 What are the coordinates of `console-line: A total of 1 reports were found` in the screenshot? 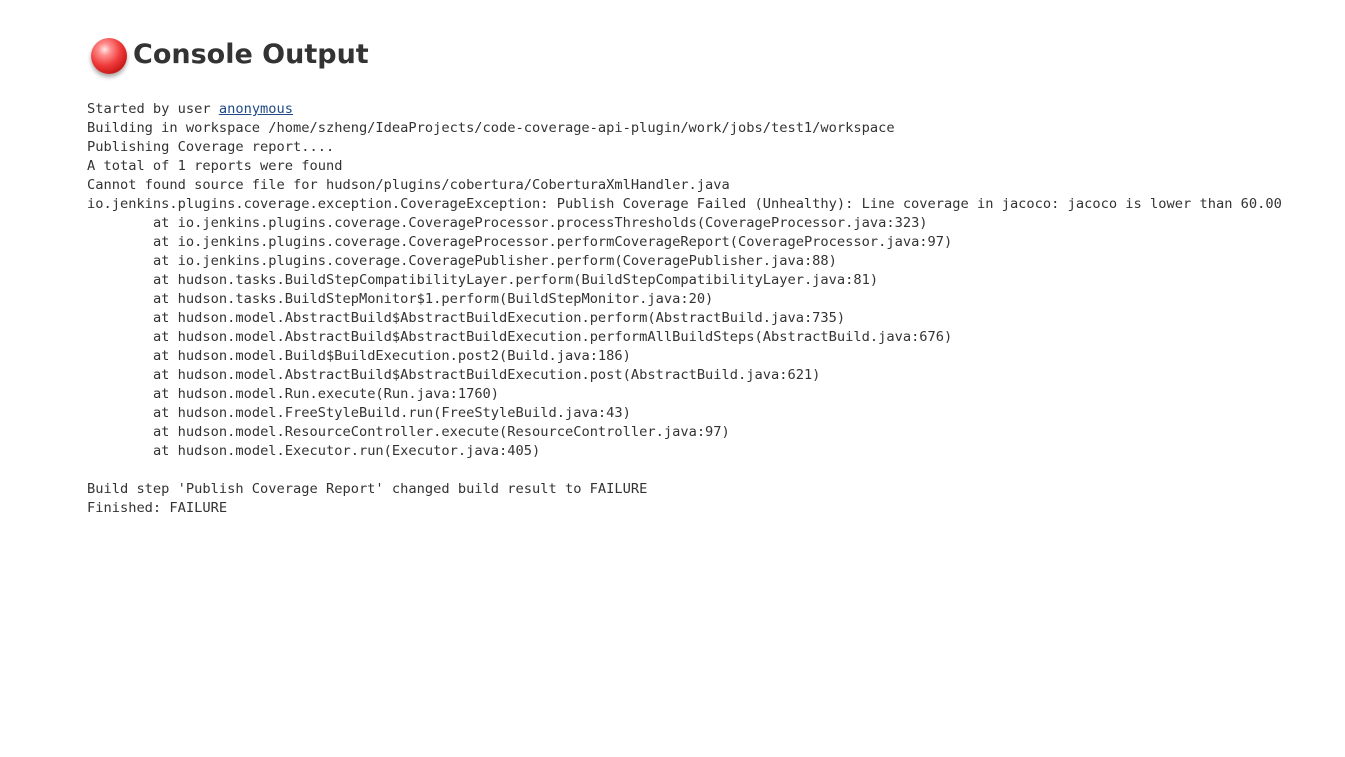 It's located at (215, 166).